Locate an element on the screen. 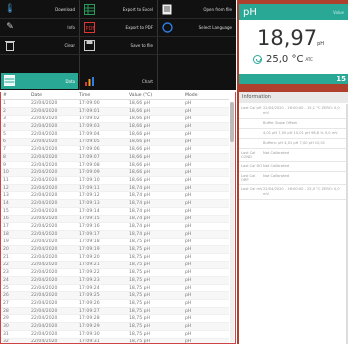 The height and width of the screenshot is (344, 348). table-row: 8 22/04/2020 17:09:07 18,66 pH pH is located at coordinates (115, 157).